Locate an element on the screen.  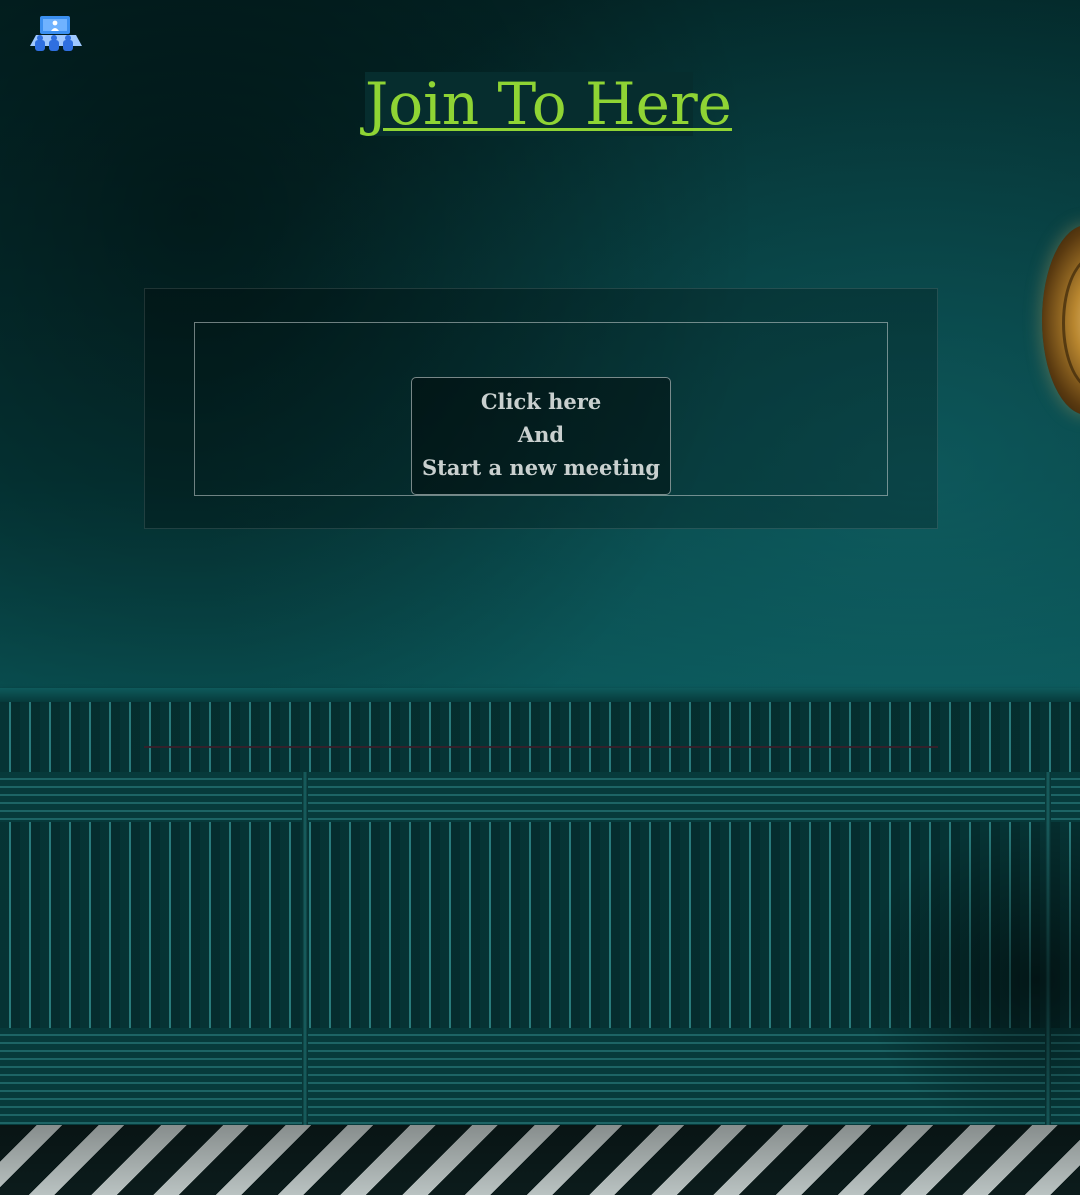
start-meeting-button: Click here And Start a new meeting is located at coordinates (541, 436).